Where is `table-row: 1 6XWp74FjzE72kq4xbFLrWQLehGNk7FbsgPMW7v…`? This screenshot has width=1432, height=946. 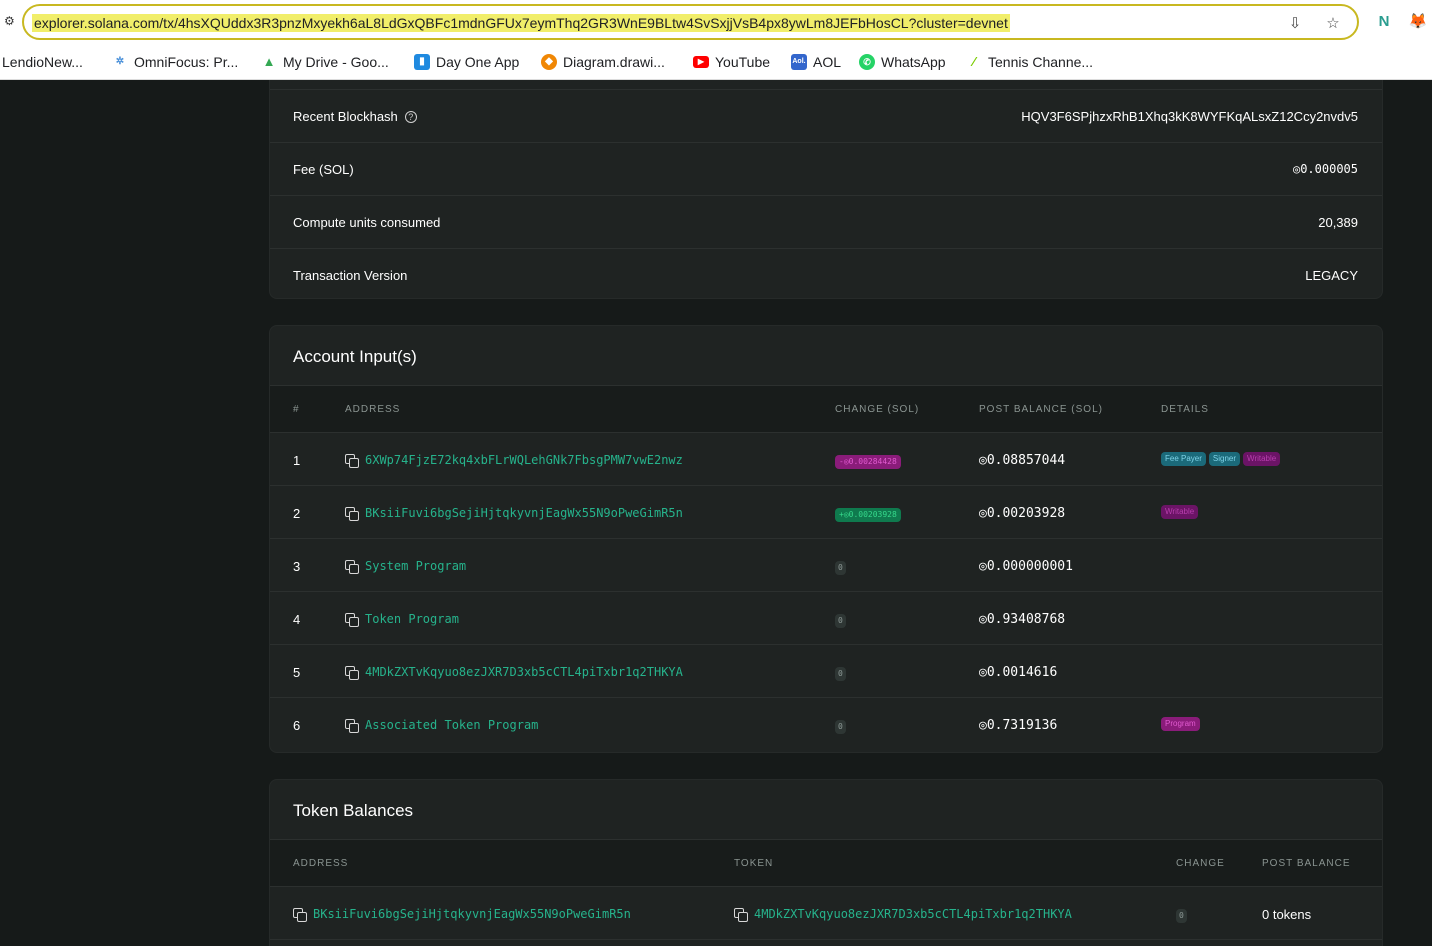
table-row: 1 6XWp74FjzE72kq4xbFLrWQLehGNk7FbsgPMW7v… is located at coordinates (826, 459).